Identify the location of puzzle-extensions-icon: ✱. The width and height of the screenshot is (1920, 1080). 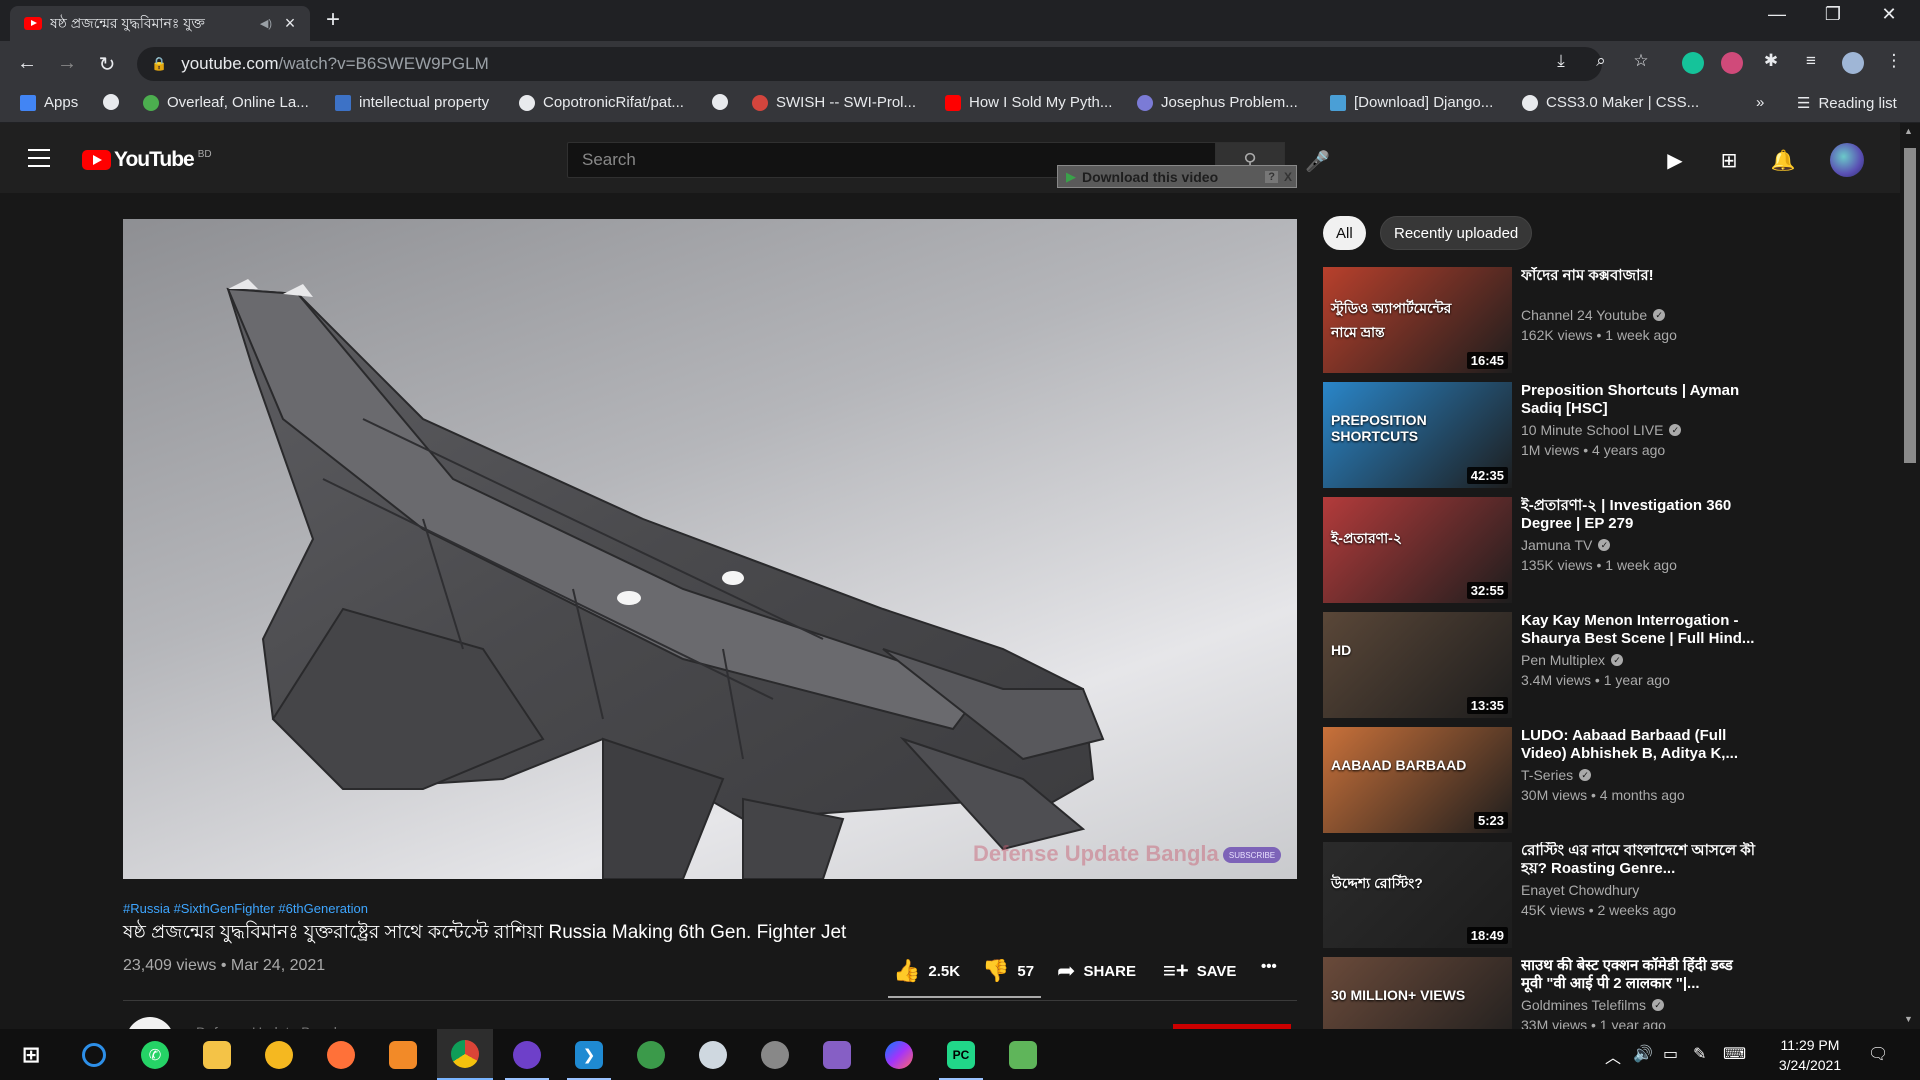
(1771, 61).